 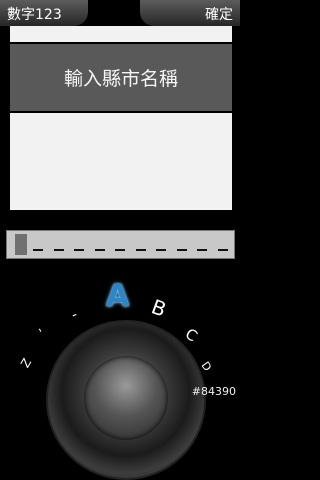 I want to click on dial-letter-prev-3: Z, so click(x=26, y=363).